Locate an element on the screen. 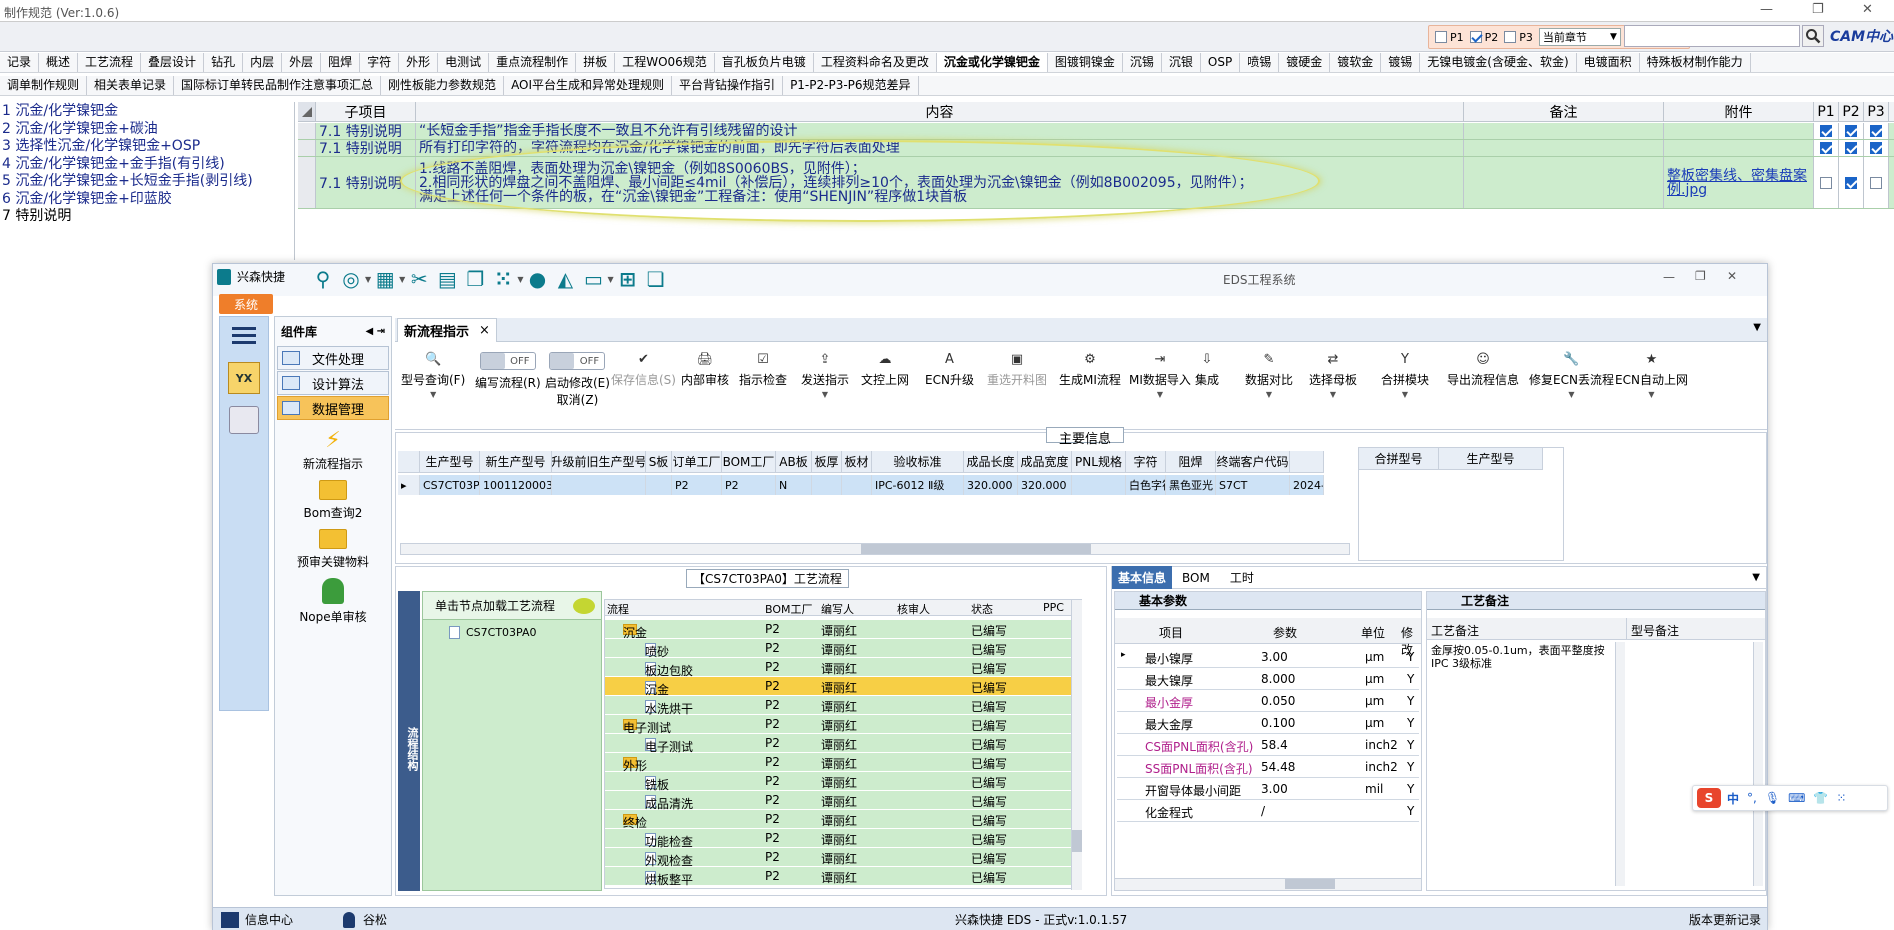 This screenshot has width=1894, height=930. system-tab: 系统 is located at coordinates (246, 304).